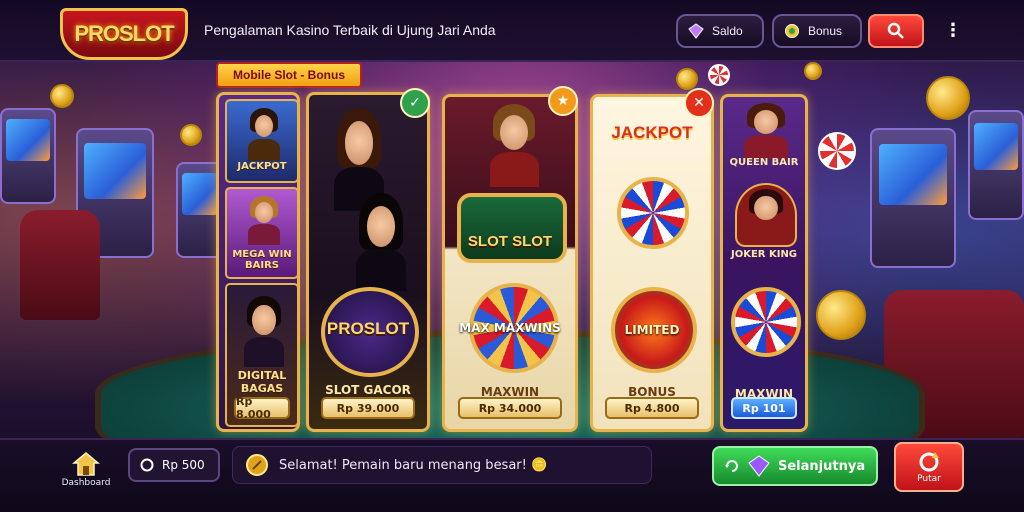  I want to click on game-card-proslot: PROSLOT SLOT GACOR Rp 39.000, so click(368, 262).